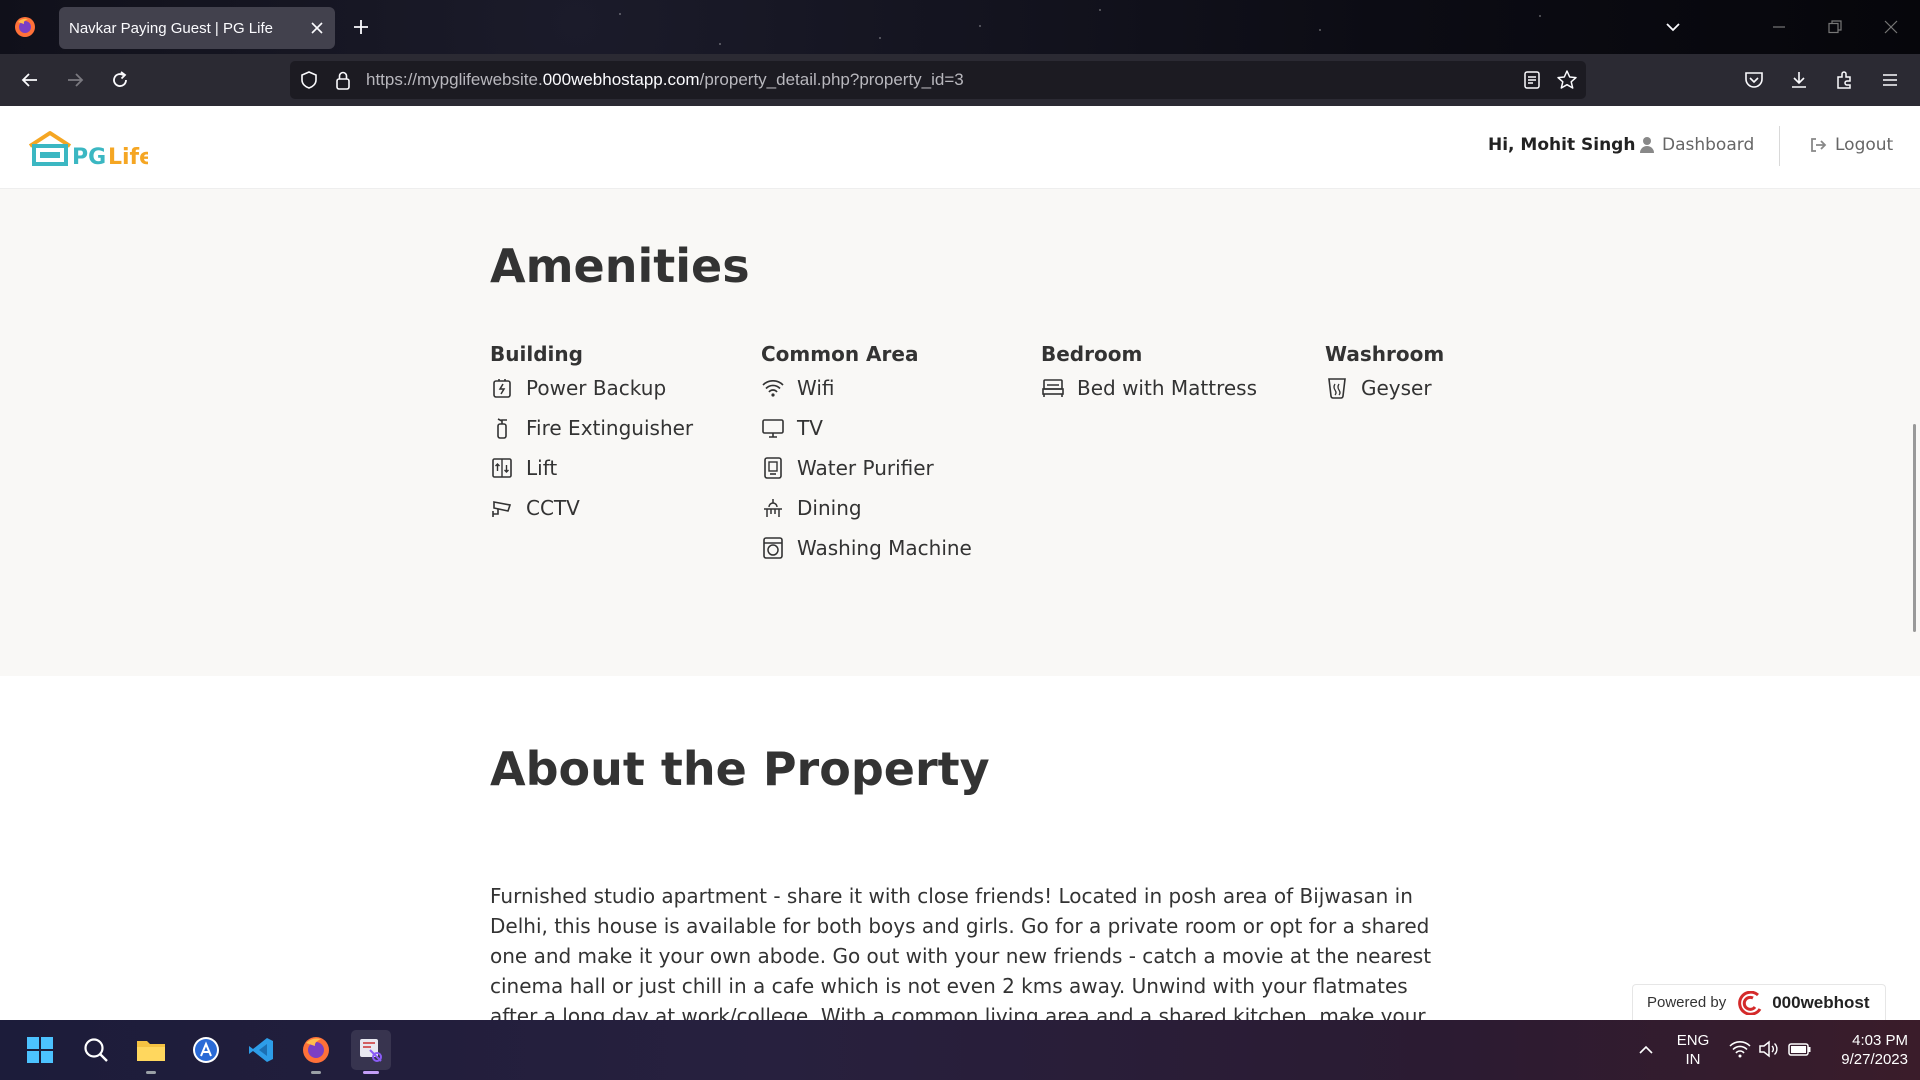 This screenshot has height=1080, width=1920. What do you see at coordinates (591, 508) in the screenshot?
I see `amenity-item: CCTV` at bounding box center [591, 508].